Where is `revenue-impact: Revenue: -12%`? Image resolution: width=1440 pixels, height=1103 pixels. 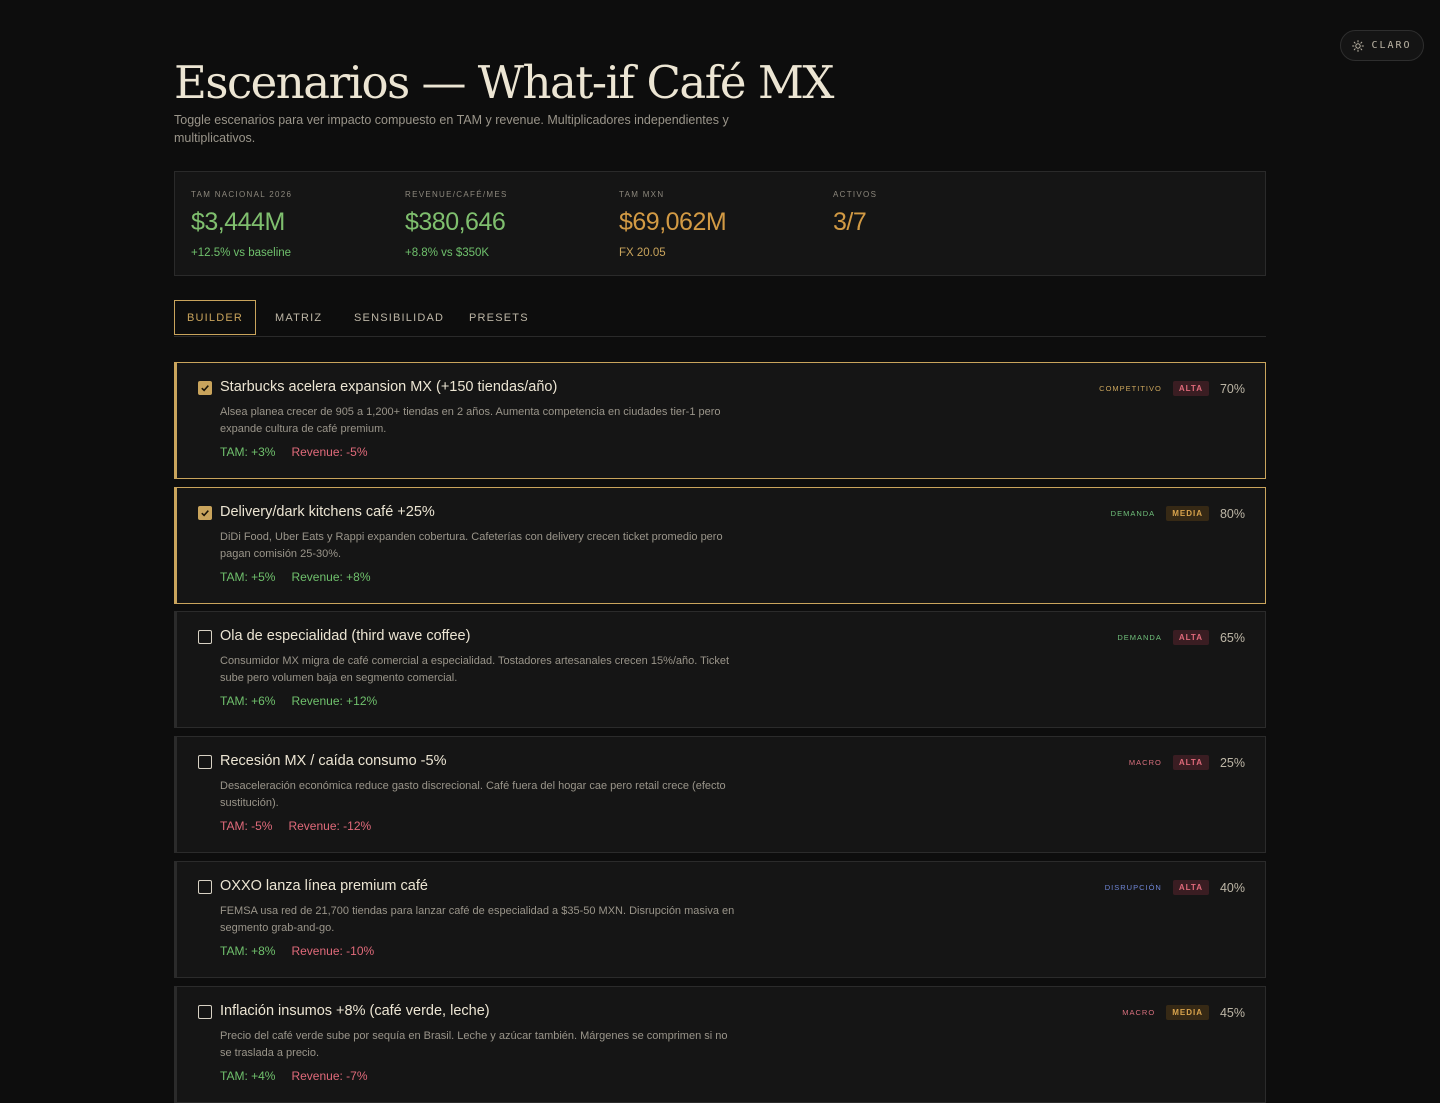 revenue-impact: Revenue: -12% is located at coordinates (330, 826).